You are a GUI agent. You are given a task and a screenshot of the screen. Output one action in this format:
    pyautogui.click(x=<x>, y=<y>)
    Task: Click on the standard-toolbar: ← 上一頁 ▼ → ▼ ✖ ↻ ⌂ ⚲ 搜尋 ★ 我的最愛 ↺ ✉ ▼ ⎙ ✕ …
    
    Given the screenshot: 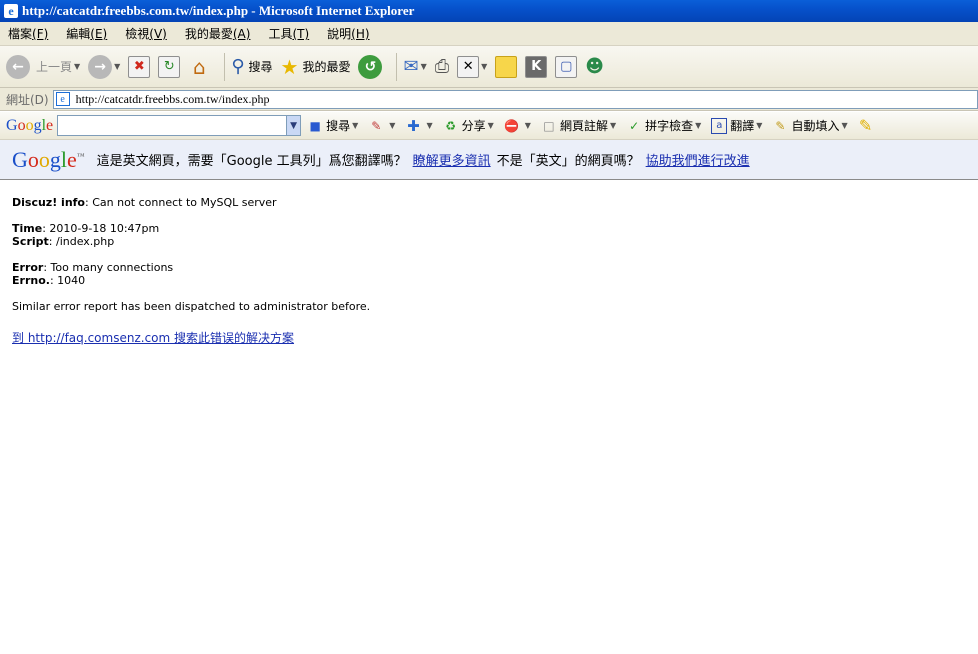 What is the action you would take?
    pyautogui.click(x=489, y=67)
    